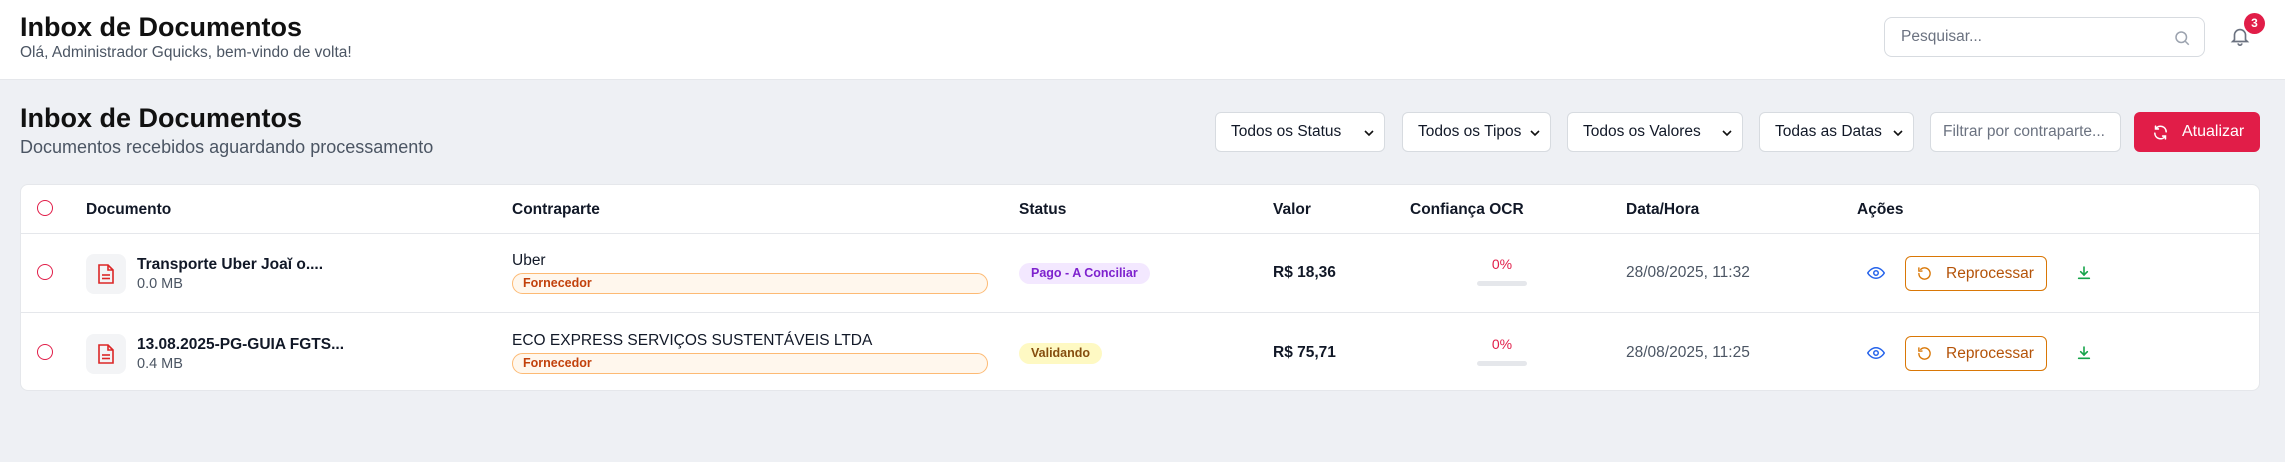 This screenshot has height=462, width=2285. Describe the element at coordinates (529, 260) in the screenshot. I see `counterparty-name: Uber` at that location.